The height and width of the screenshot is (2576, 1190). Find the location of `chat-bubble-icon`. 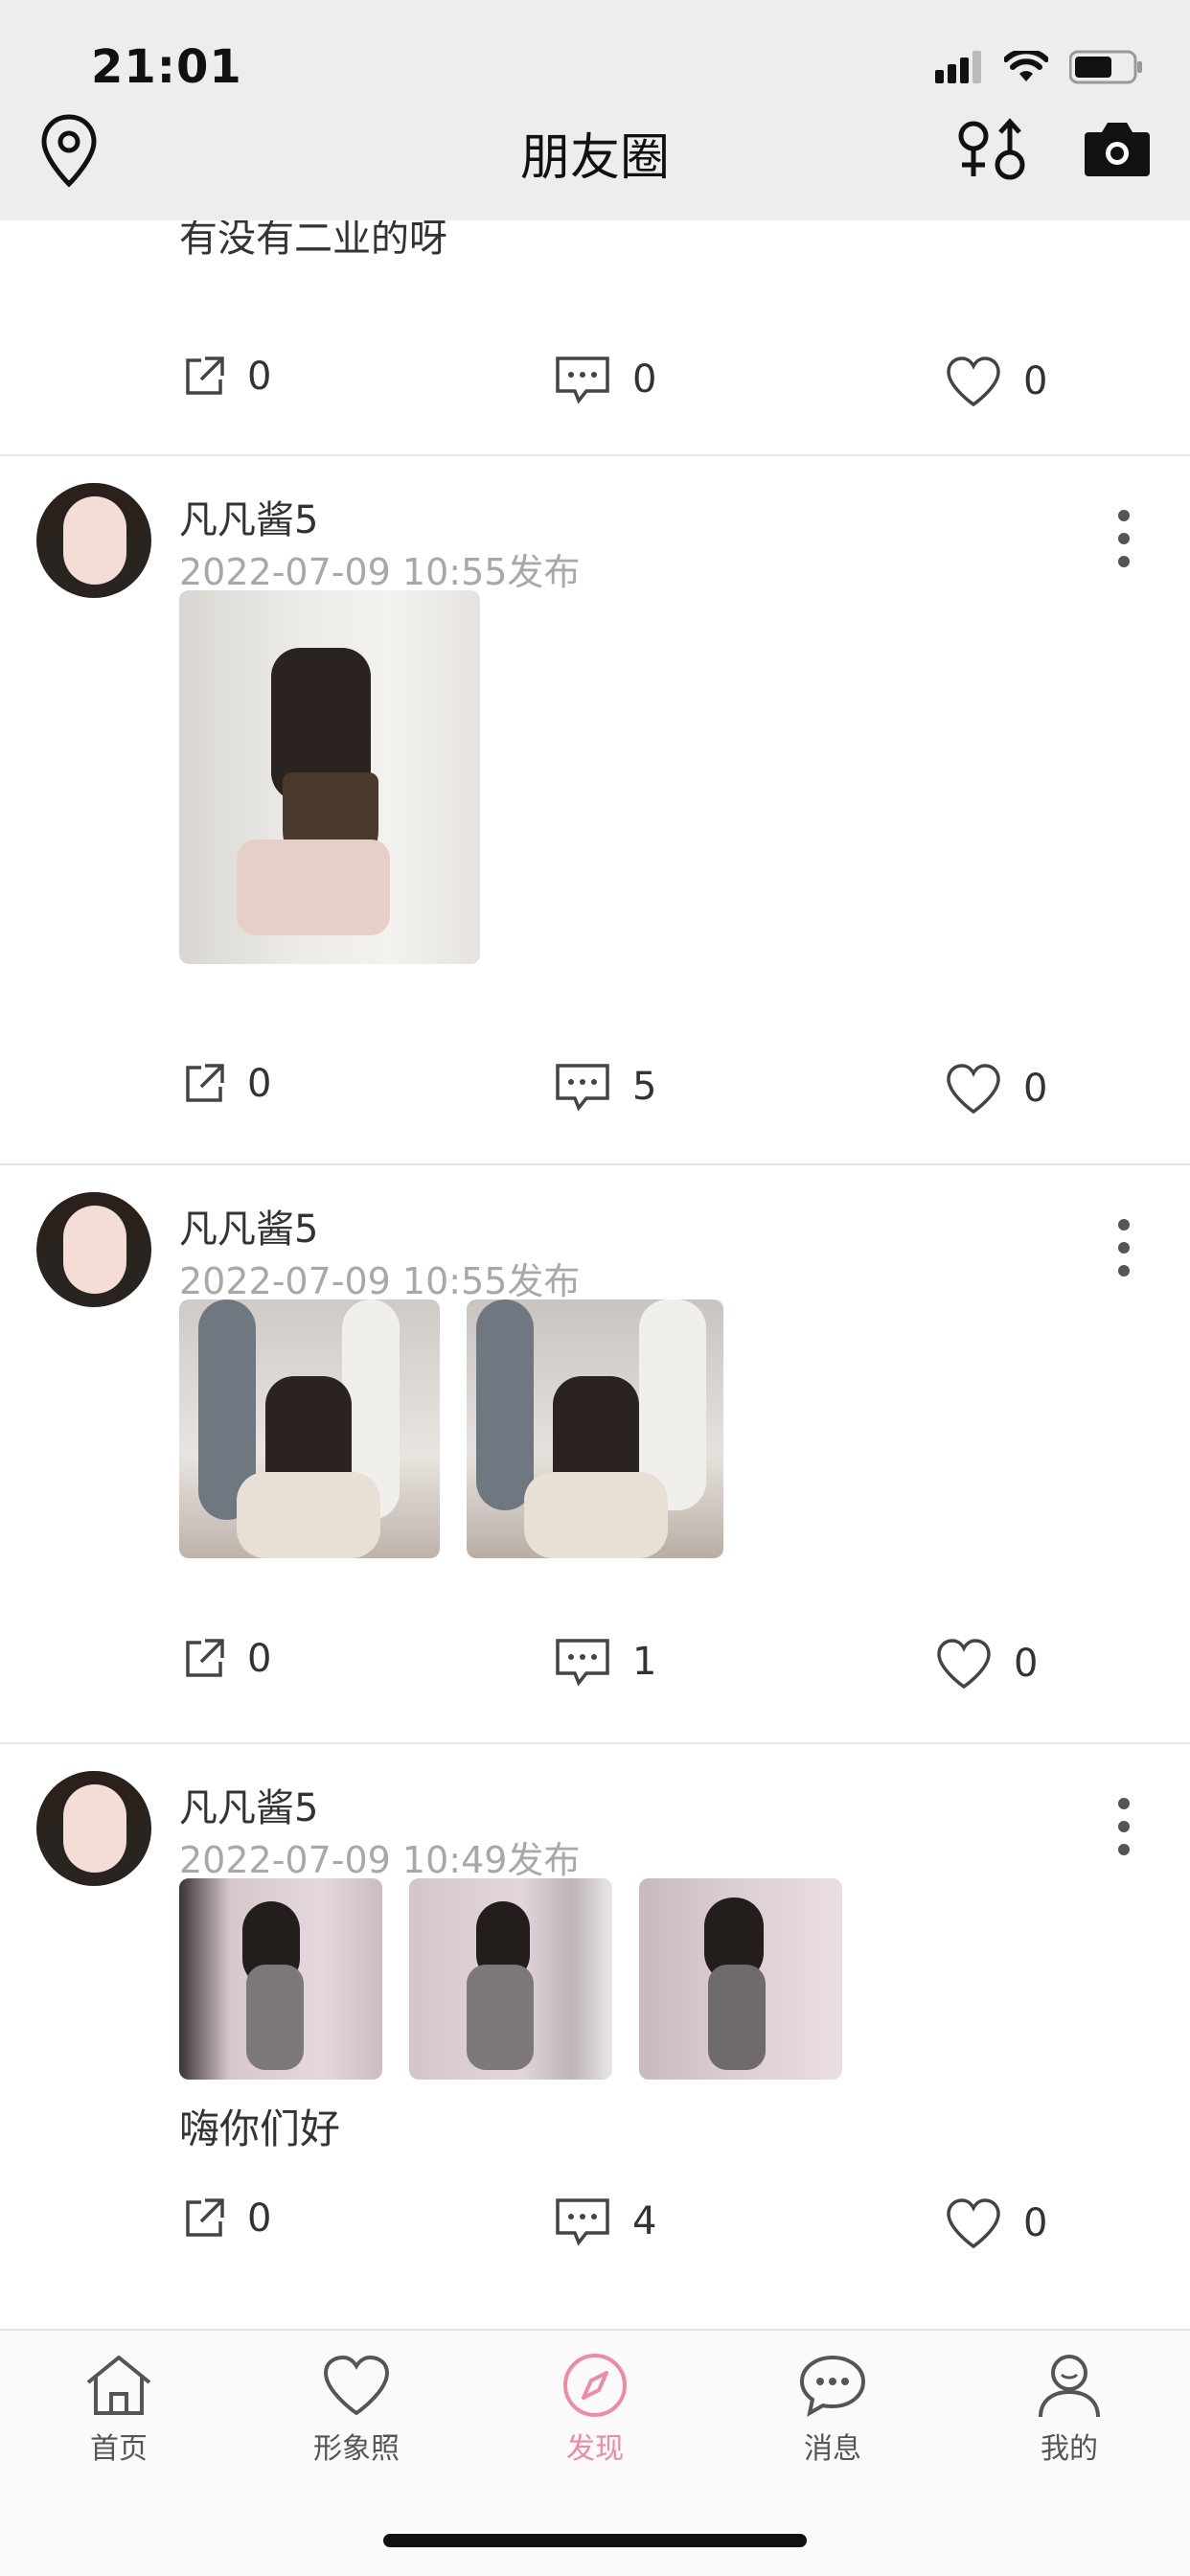

chat-bubble-icon is located at coordinates (833, 2386).